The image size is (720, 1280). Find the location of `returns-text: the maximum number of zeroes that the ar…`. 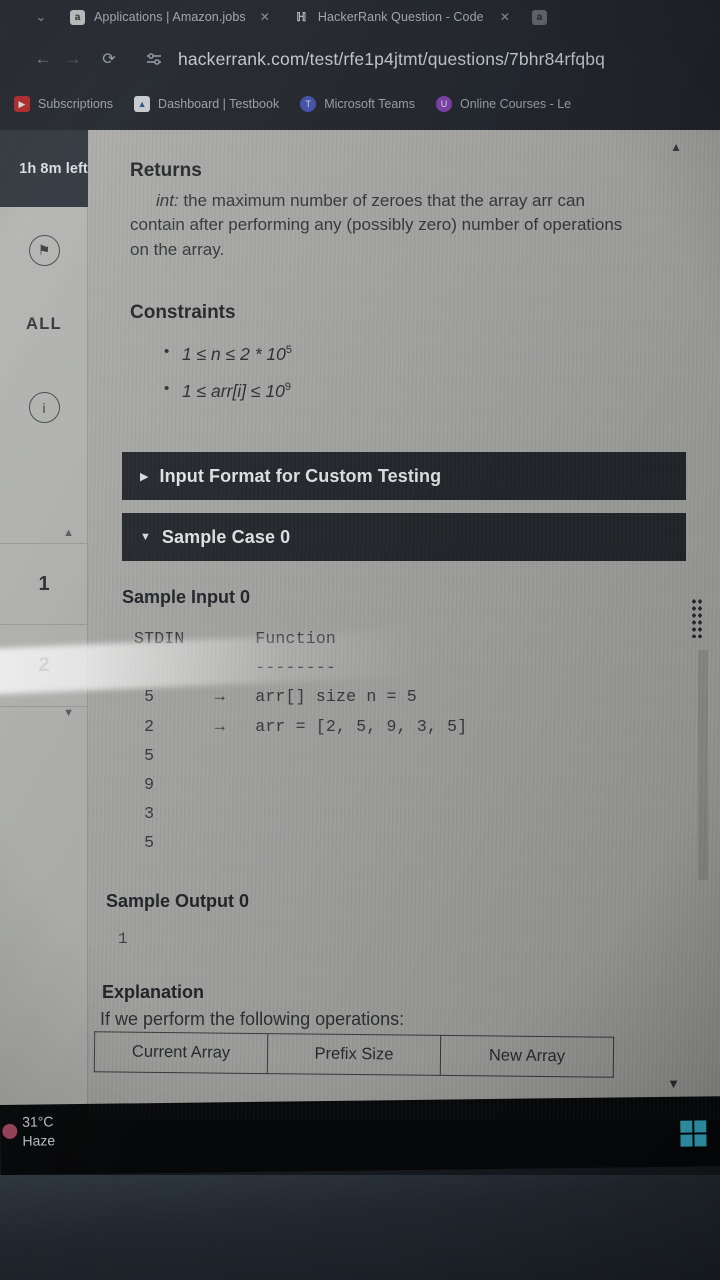

returns-text: the maximum number of zeroes that the ar… is located at coordinates (376, 225).